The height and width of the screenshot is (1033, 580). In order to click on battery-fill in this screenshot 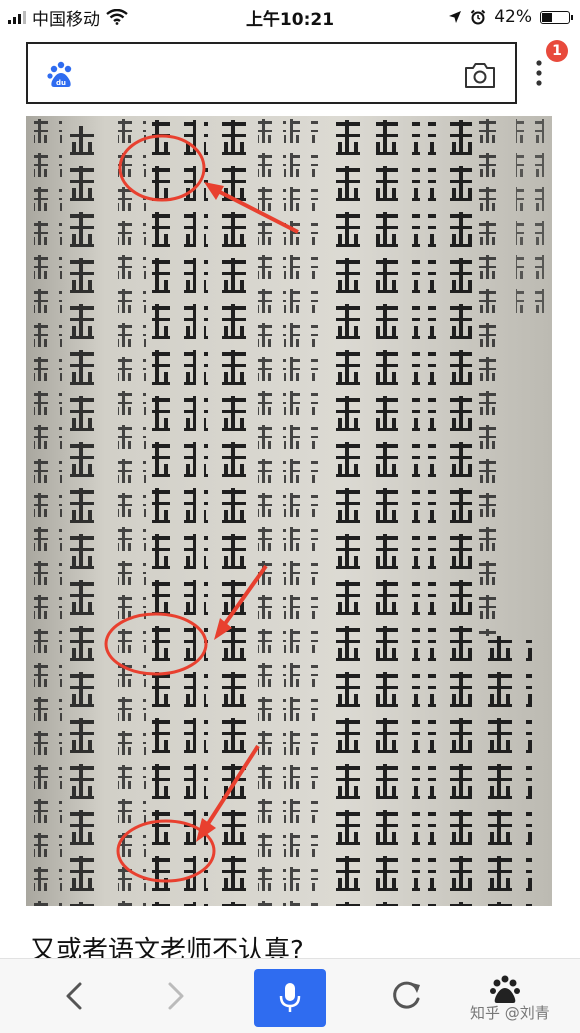, I will do `click(547, 17)`.